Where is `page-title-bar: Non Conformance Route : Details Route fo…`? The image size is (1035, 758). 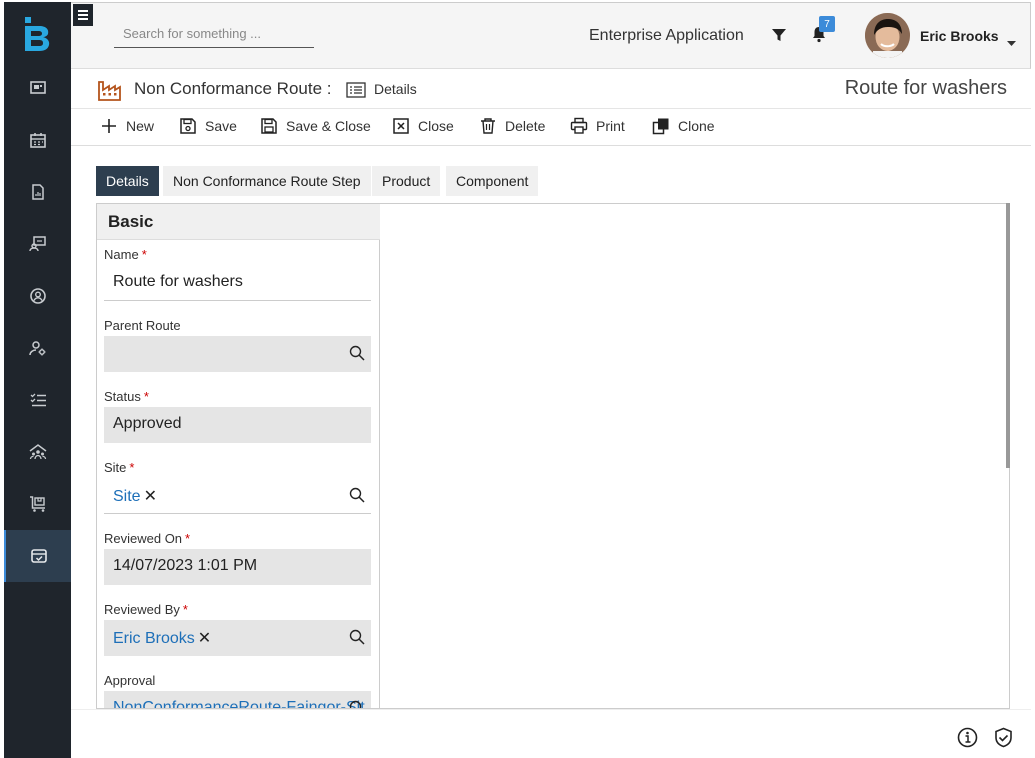
page-title-bar: Non Conformance Route : Details Route fo… is located at coordinates (551, 89).